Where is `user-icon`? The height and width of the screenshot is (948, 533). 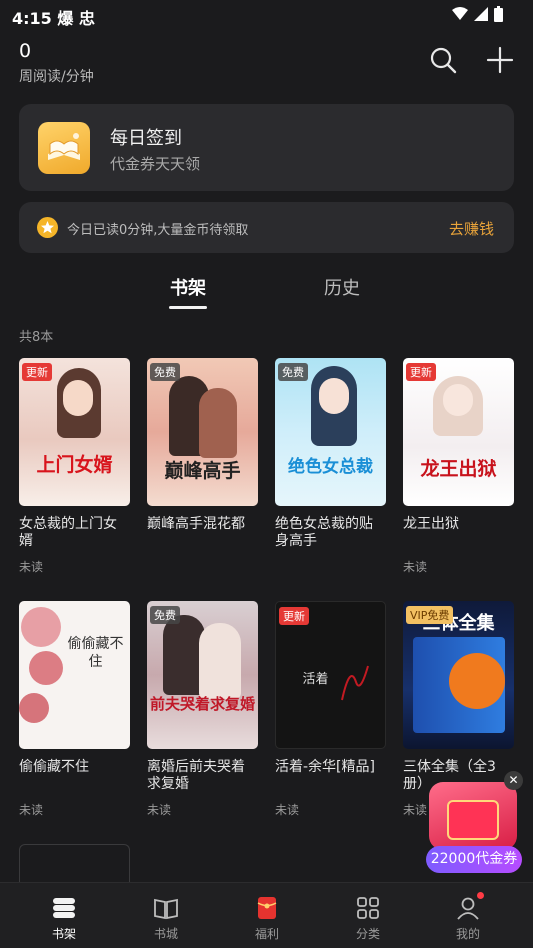 user-icon is located at coordinates (468, 908).